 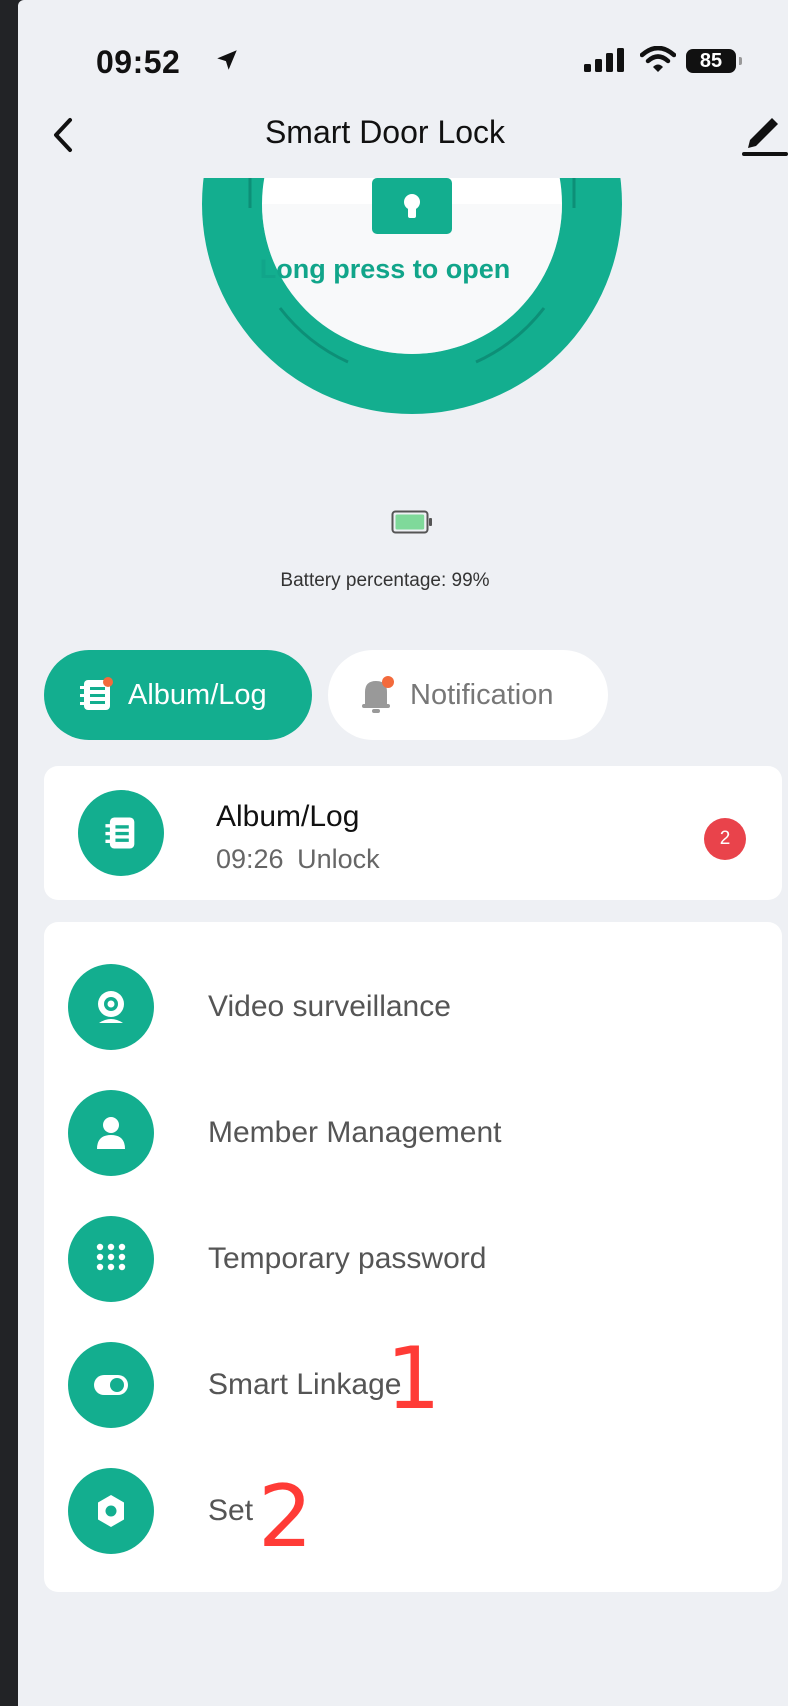 What do you see at coordinates (111, 1511) in the screenshot?
I see `gear-icon` at bounding box center [111, 1511].